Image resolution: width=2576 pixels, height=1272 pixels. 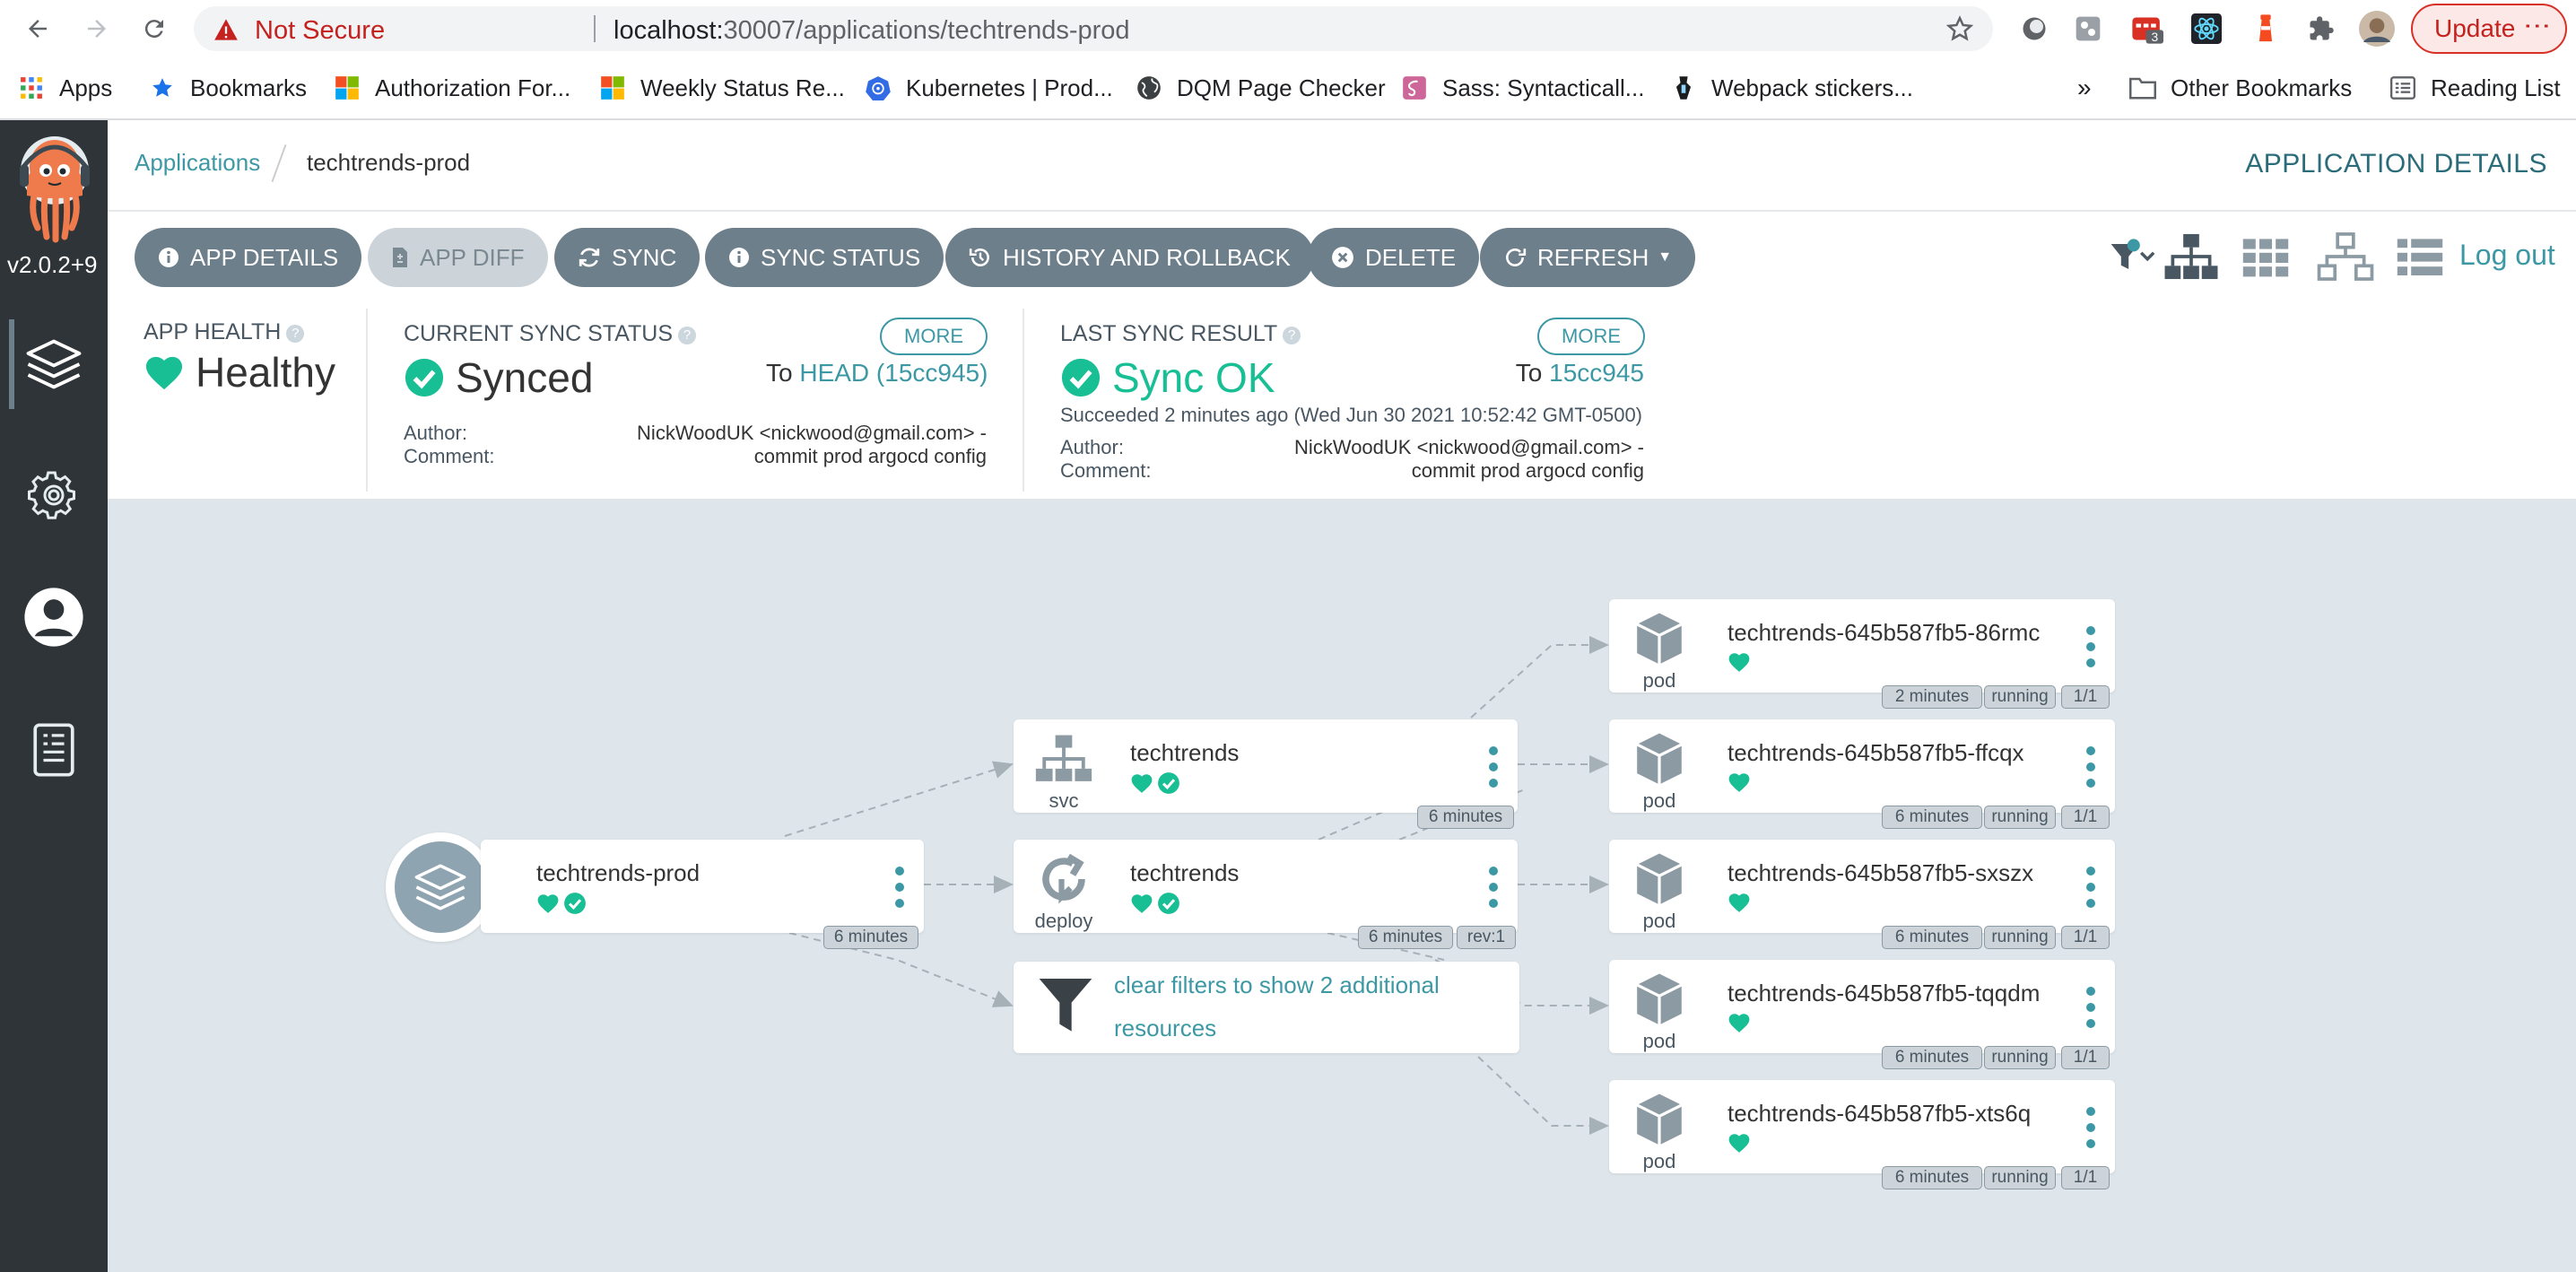 What do you see at coordinates (1879, 1113) in the screenshot?
I see `node-name: techtrends-645b587fb5-xts6q` at bounding box center [1879, 1113].